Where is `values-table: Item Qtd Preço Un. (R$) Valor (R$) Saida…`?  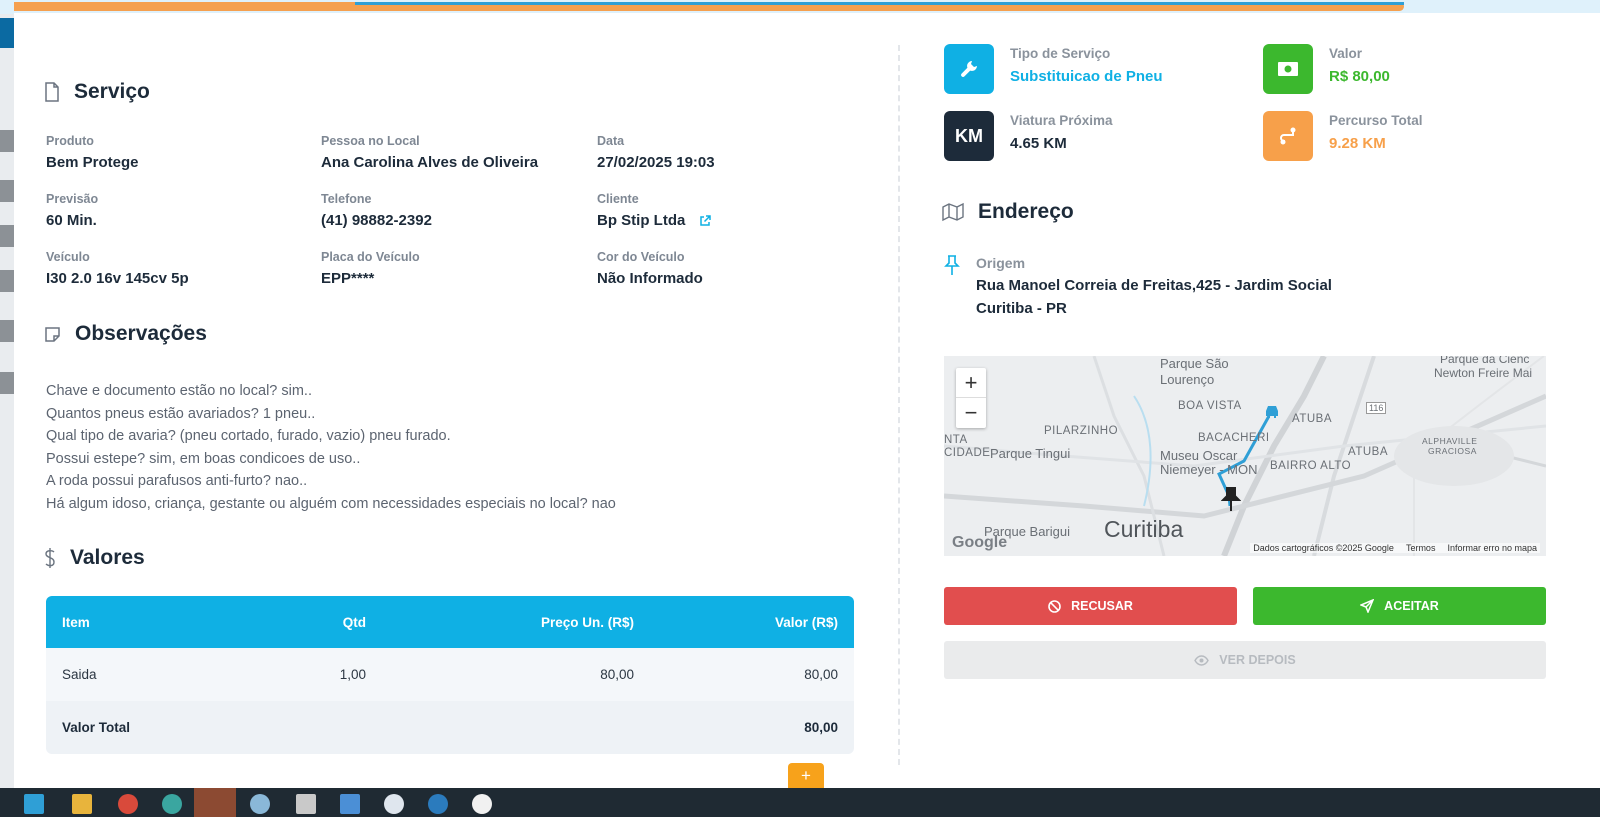
values-table: Item Qtd Preço Un. (R$) Valor (R$) Saida… is located at coordinates (450, 675).